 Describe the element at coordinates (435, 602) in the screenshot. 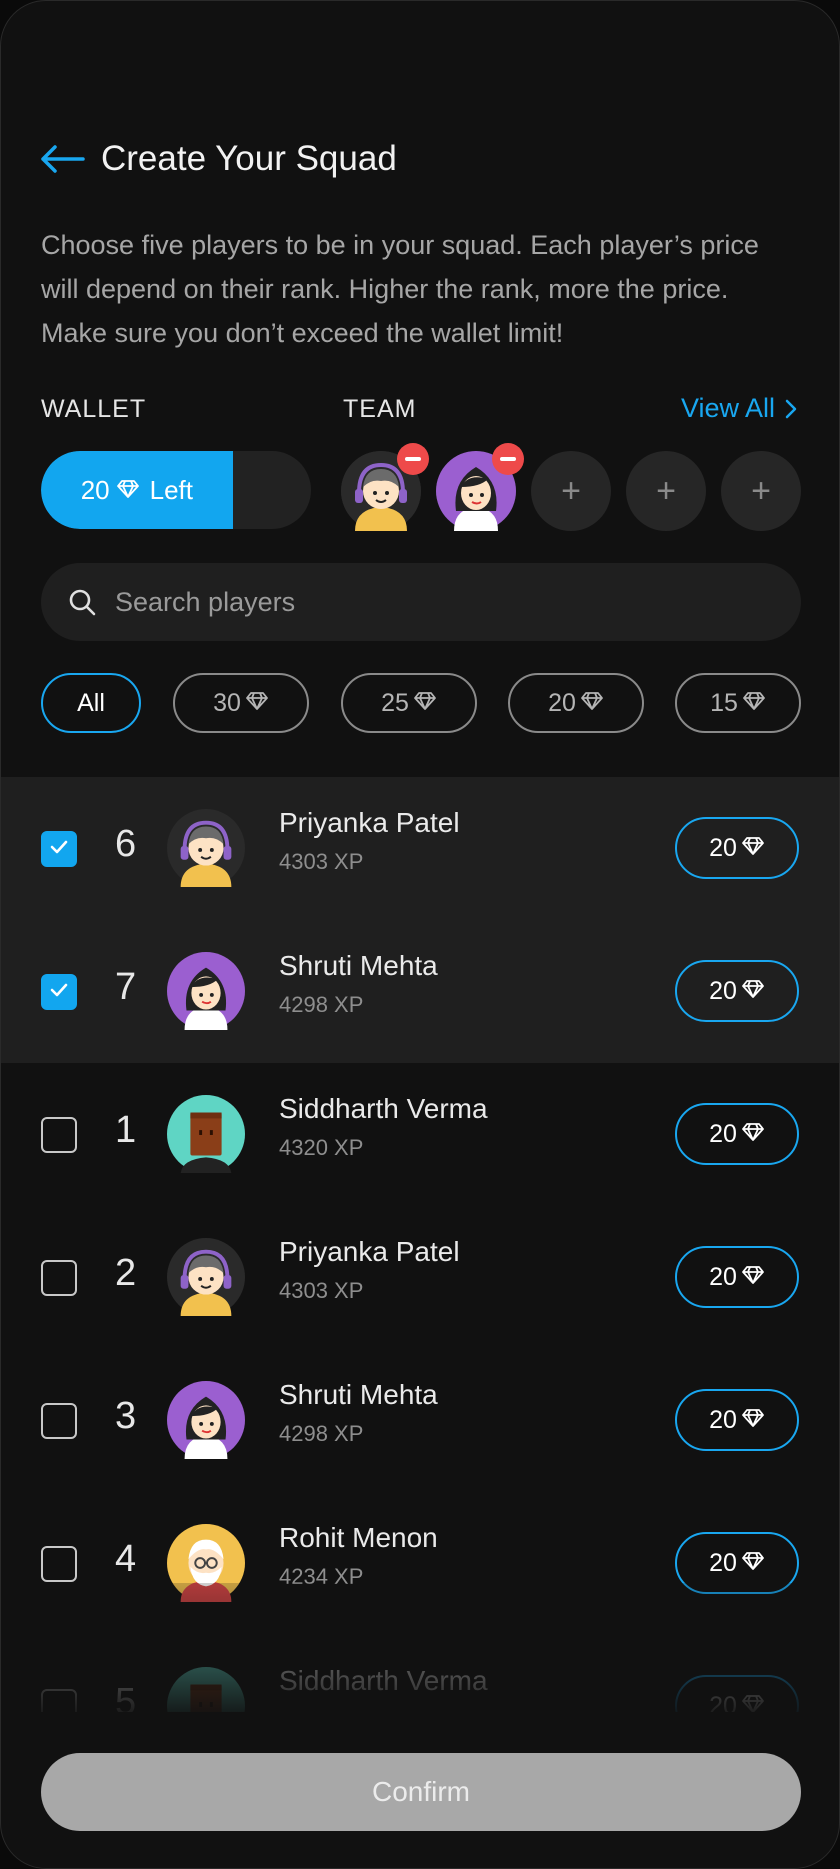

I see `search-input` at that location.